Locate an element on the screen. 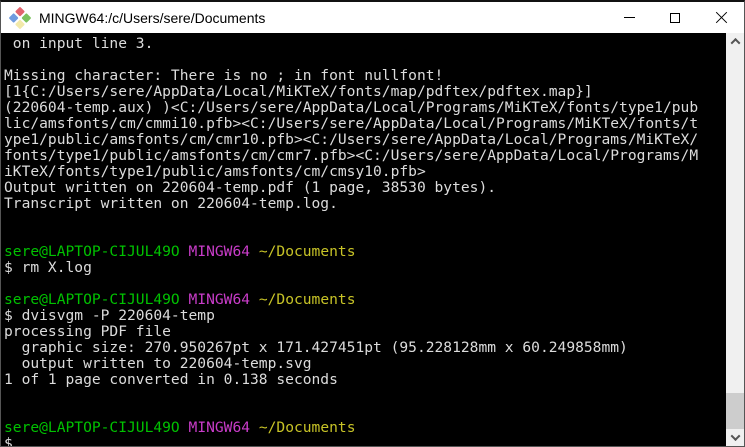 The image size is (745, 447). scrollbar is located at coordinates (735, 239).